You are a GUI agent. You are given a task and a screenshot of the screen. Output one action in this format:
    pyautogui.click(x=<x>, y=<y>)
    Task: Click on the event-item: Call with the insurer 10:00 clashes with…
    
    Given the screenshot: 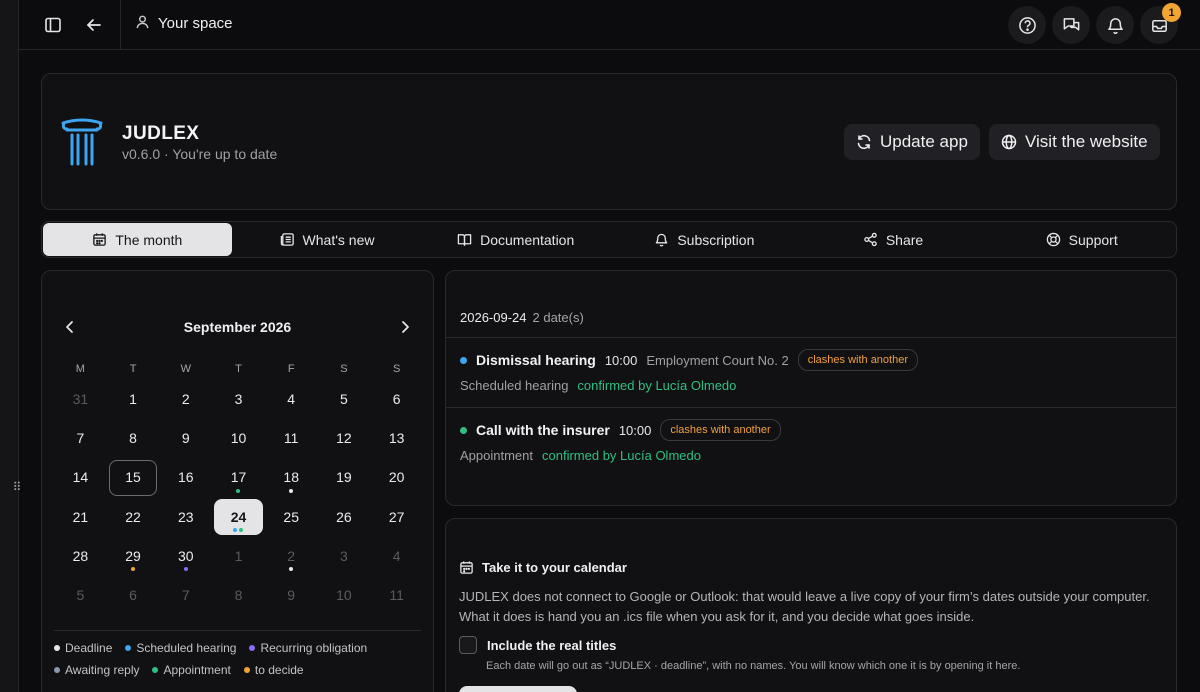 What is the action you would take?
    pyautogui.click(x=810, y=440)
    